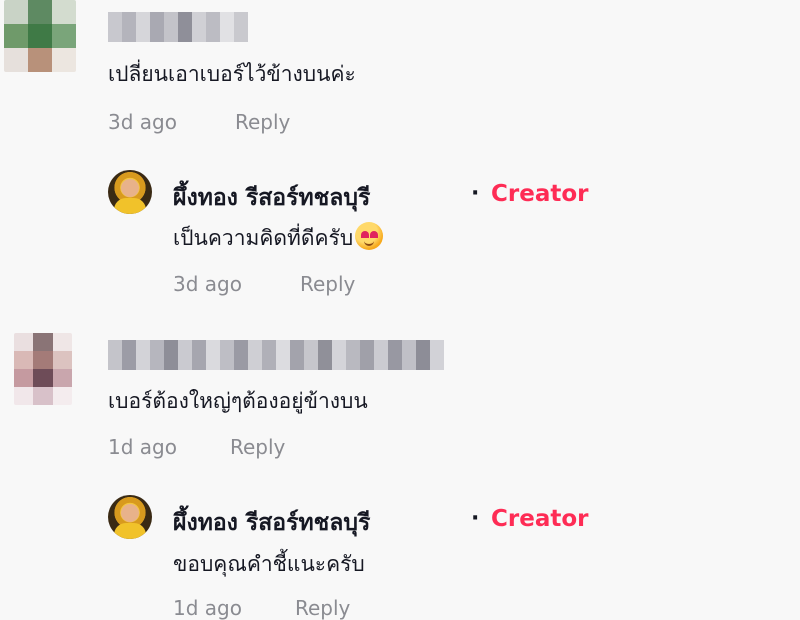 This screenshot has height=620, width=800. I want to click on comment-text: เบอร์ต้องใหญ่ๆต้องอยู่ข้างบน, so click(238, 401).